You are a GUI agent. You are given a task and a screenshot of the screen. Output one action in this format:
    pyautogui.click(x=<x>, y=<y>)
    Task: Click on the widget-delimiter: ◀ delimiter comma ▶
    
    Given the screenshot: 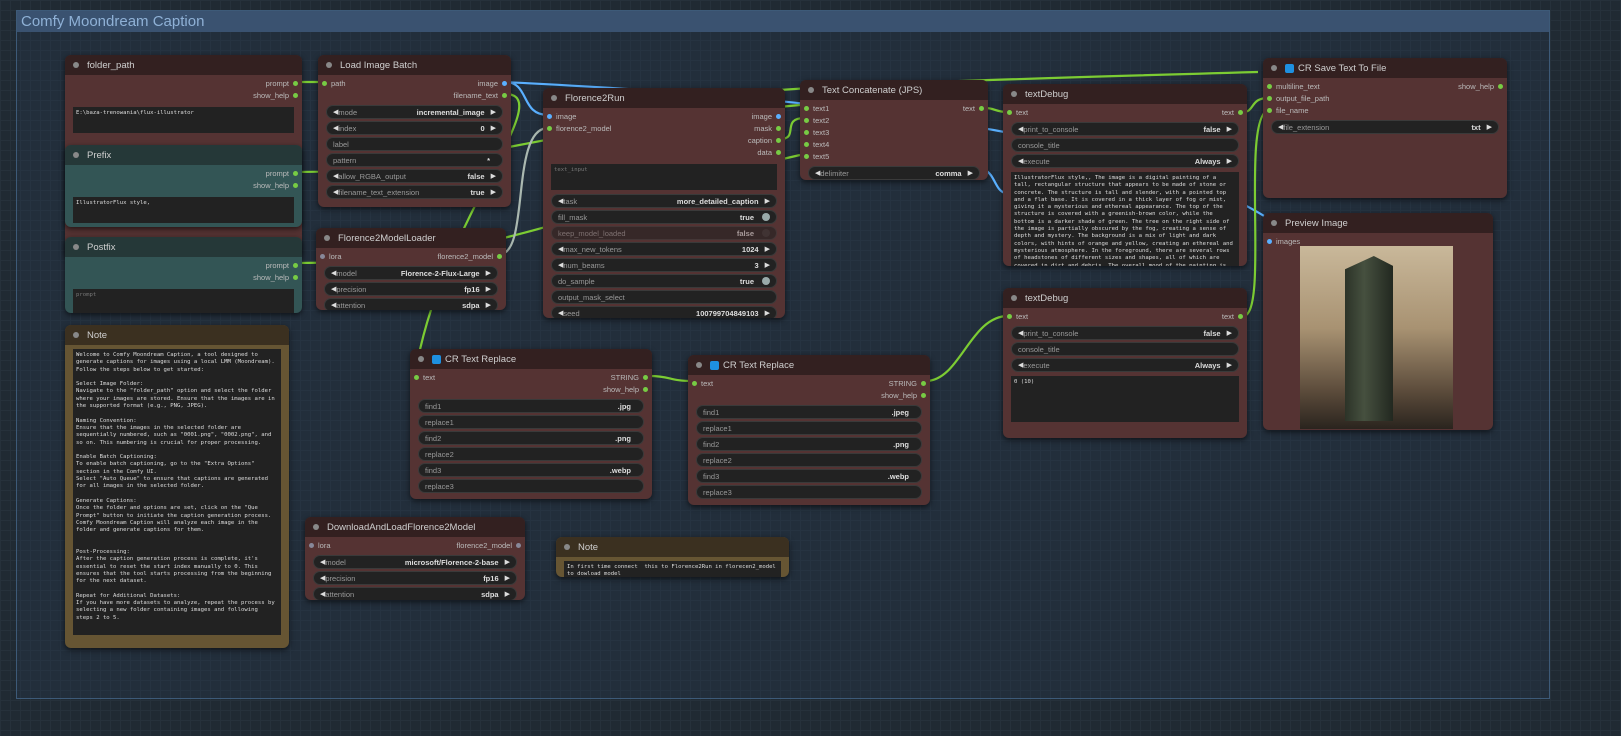 What is the action you would take?
    pyautogui.click(x=894, y=173)
    